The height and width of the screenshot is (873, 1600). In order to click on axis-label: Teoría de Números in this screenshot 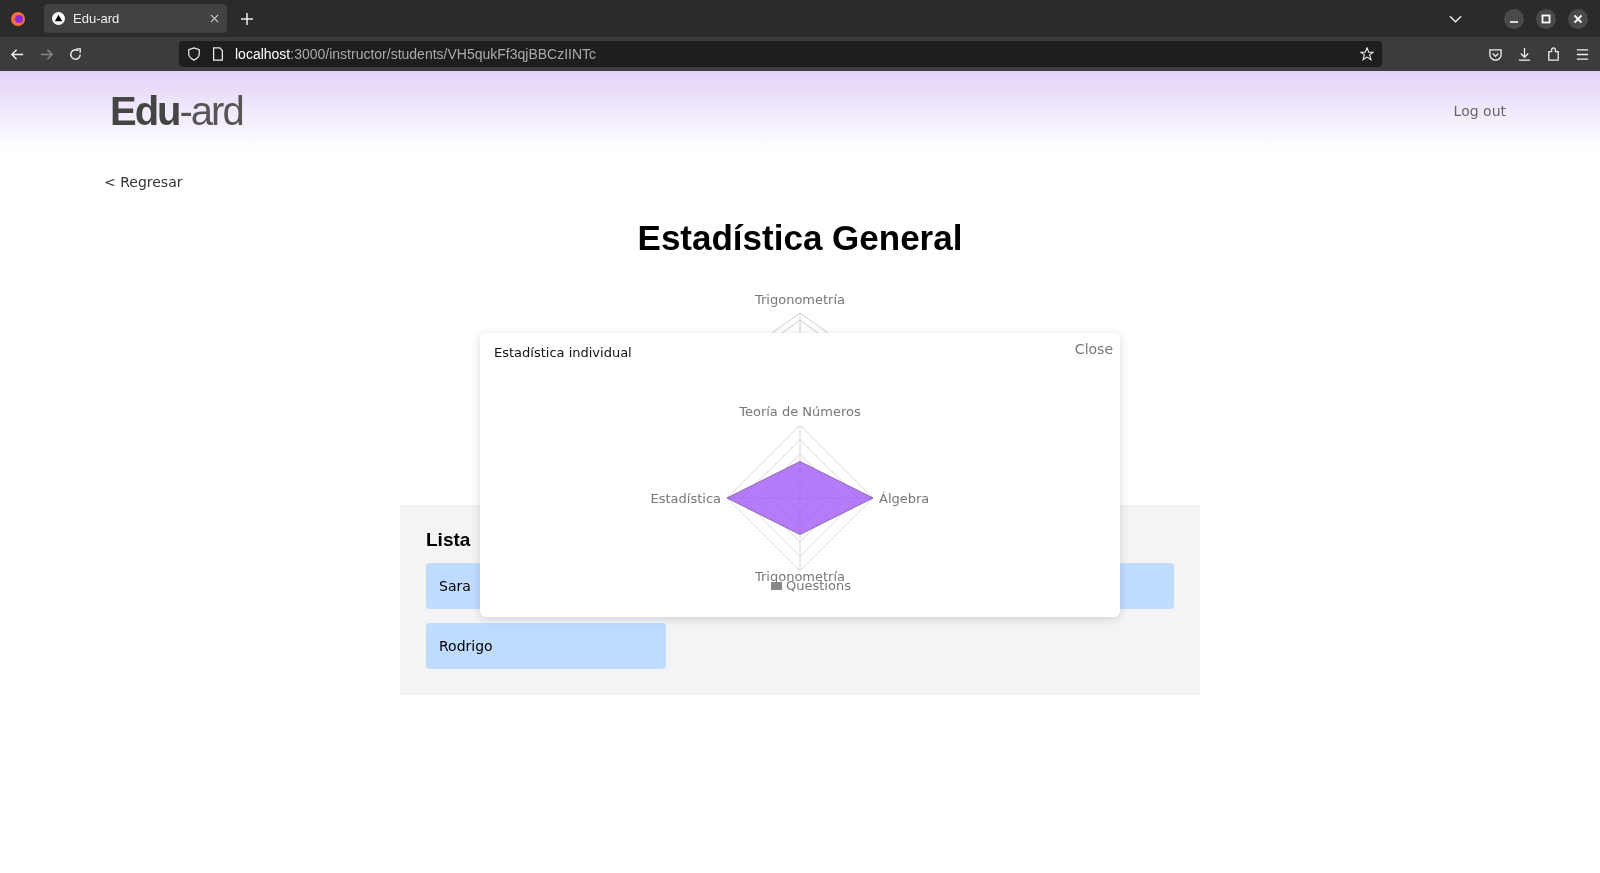, I will do `click(800, 411)`.